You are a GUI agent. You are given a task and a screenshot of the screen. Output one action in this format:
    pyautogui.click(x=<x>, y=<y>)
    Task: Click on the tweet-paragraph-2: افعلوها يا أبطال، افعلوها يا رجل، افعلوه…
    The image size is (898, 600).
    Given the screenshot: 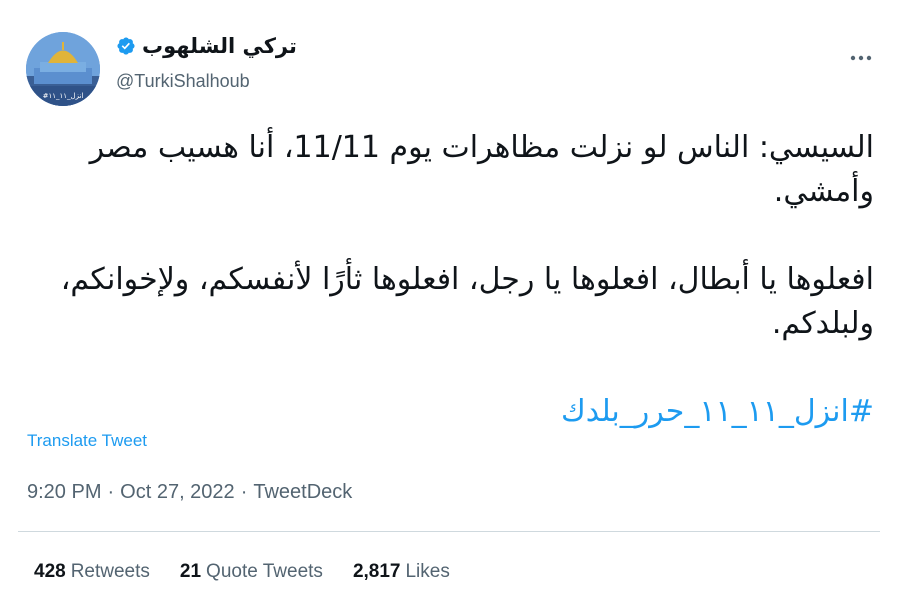 What is the action you would take?
    pyautogui.click(x=467, y=301)
    